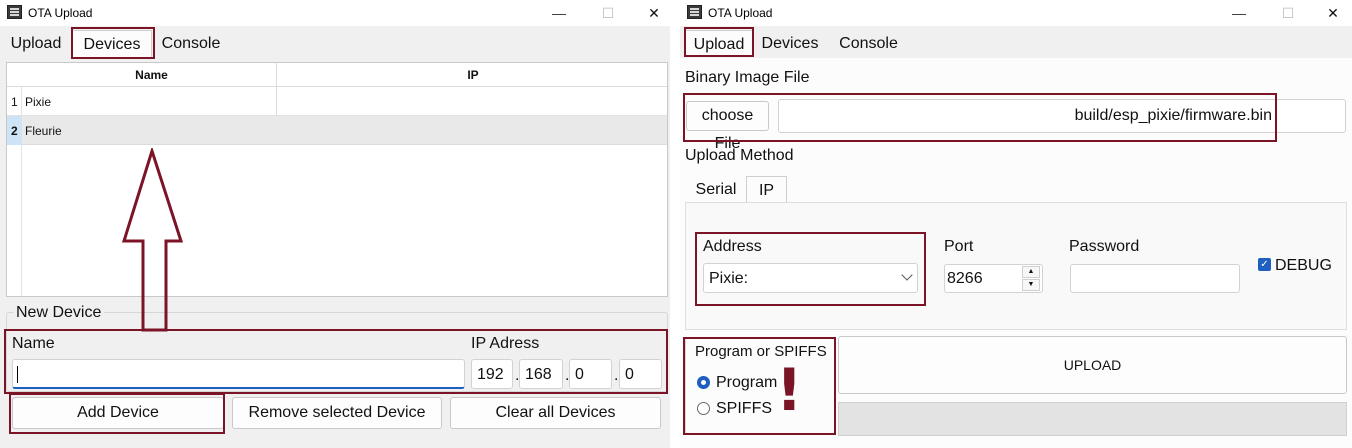 This screenshot has height=448, width=1352. Describe the element at coordinates (766, 189) in the screenshot. I see `method-tab-ip: IP` at that location.